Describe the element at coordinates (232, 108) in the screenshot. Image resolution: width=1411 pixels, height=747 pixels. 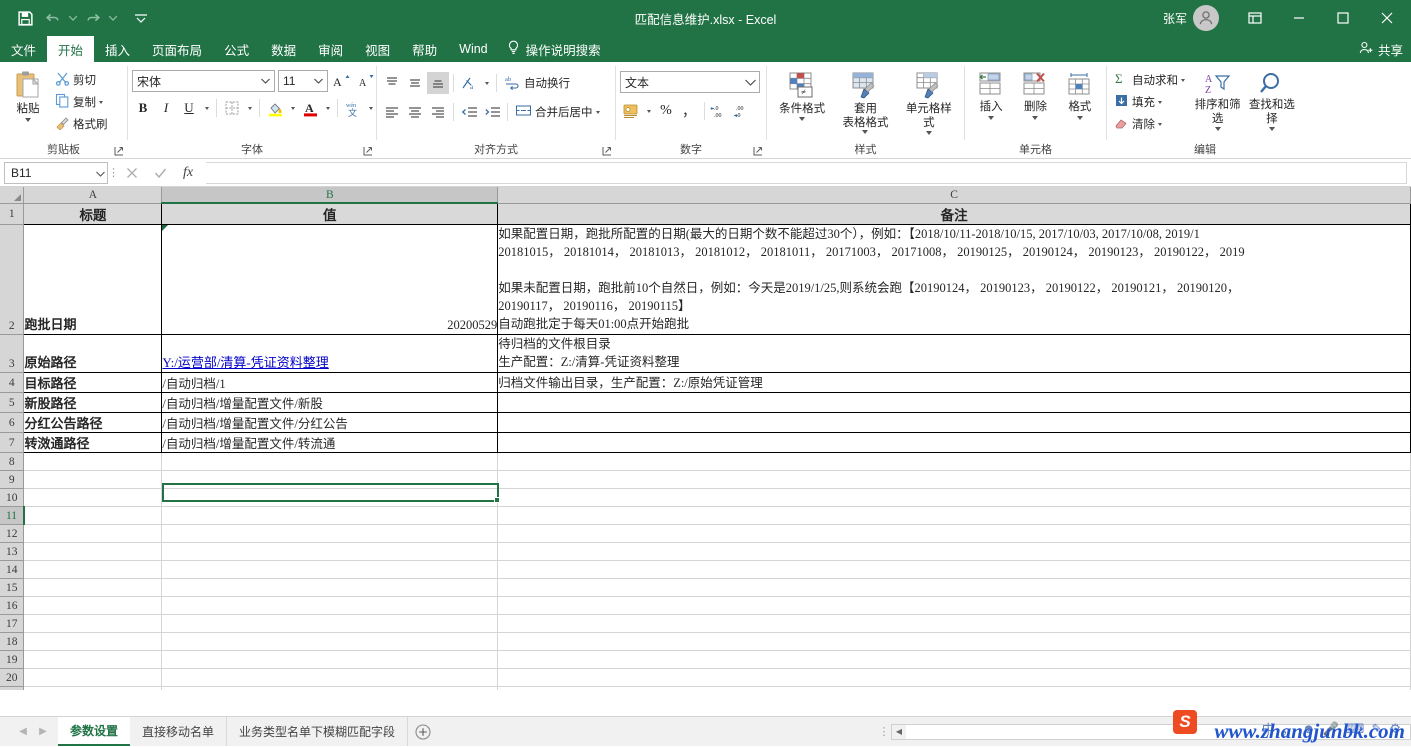
I see `borders-button` at that location.